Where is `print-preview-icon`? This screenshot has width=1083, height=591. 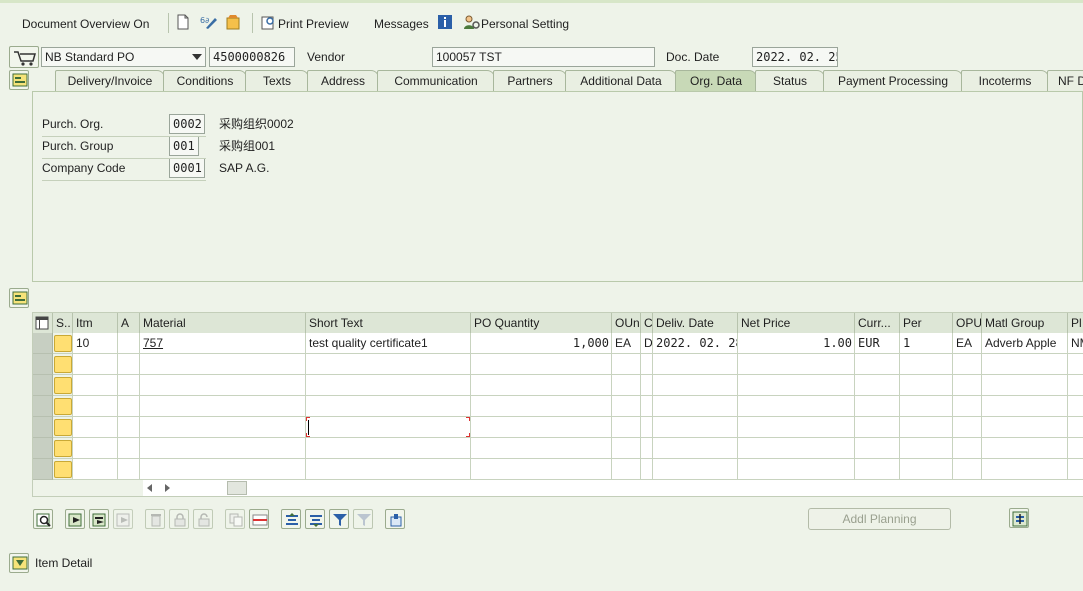
print-preview-icon is located at coordinates (269, 23).